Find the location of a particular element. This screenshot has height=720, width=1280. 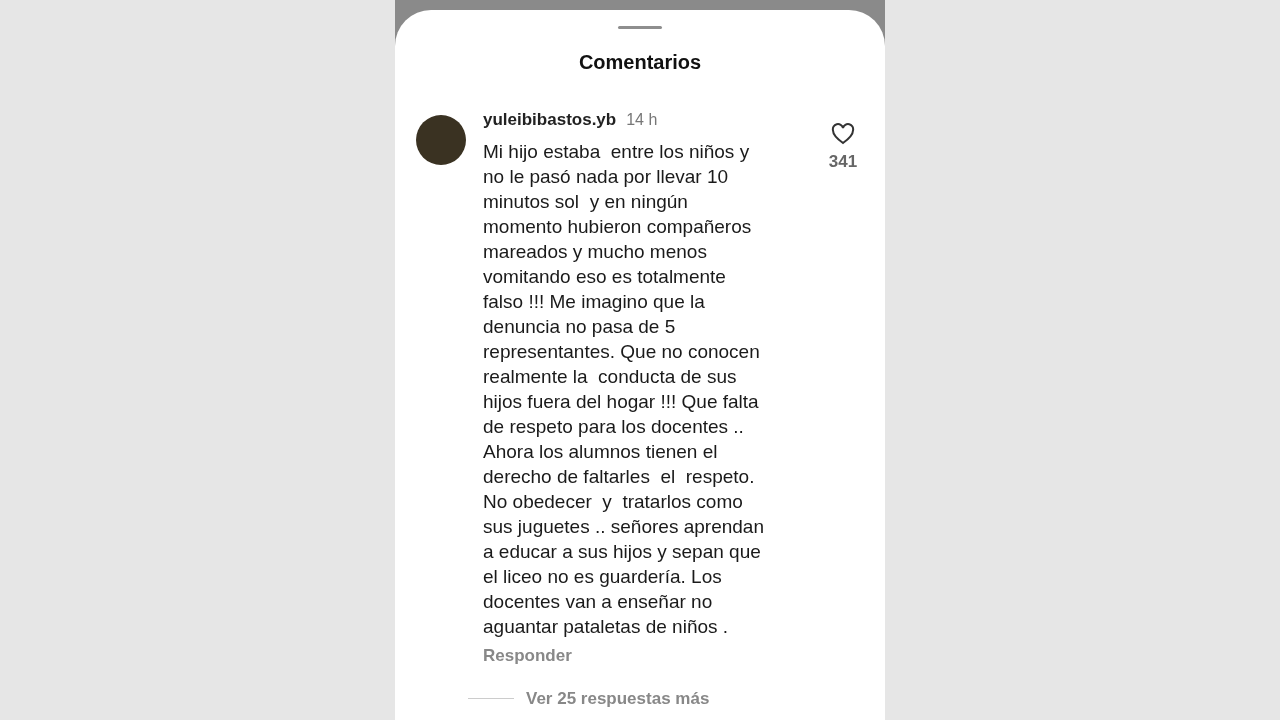

drag-handle is located at coordinates (640, 27).